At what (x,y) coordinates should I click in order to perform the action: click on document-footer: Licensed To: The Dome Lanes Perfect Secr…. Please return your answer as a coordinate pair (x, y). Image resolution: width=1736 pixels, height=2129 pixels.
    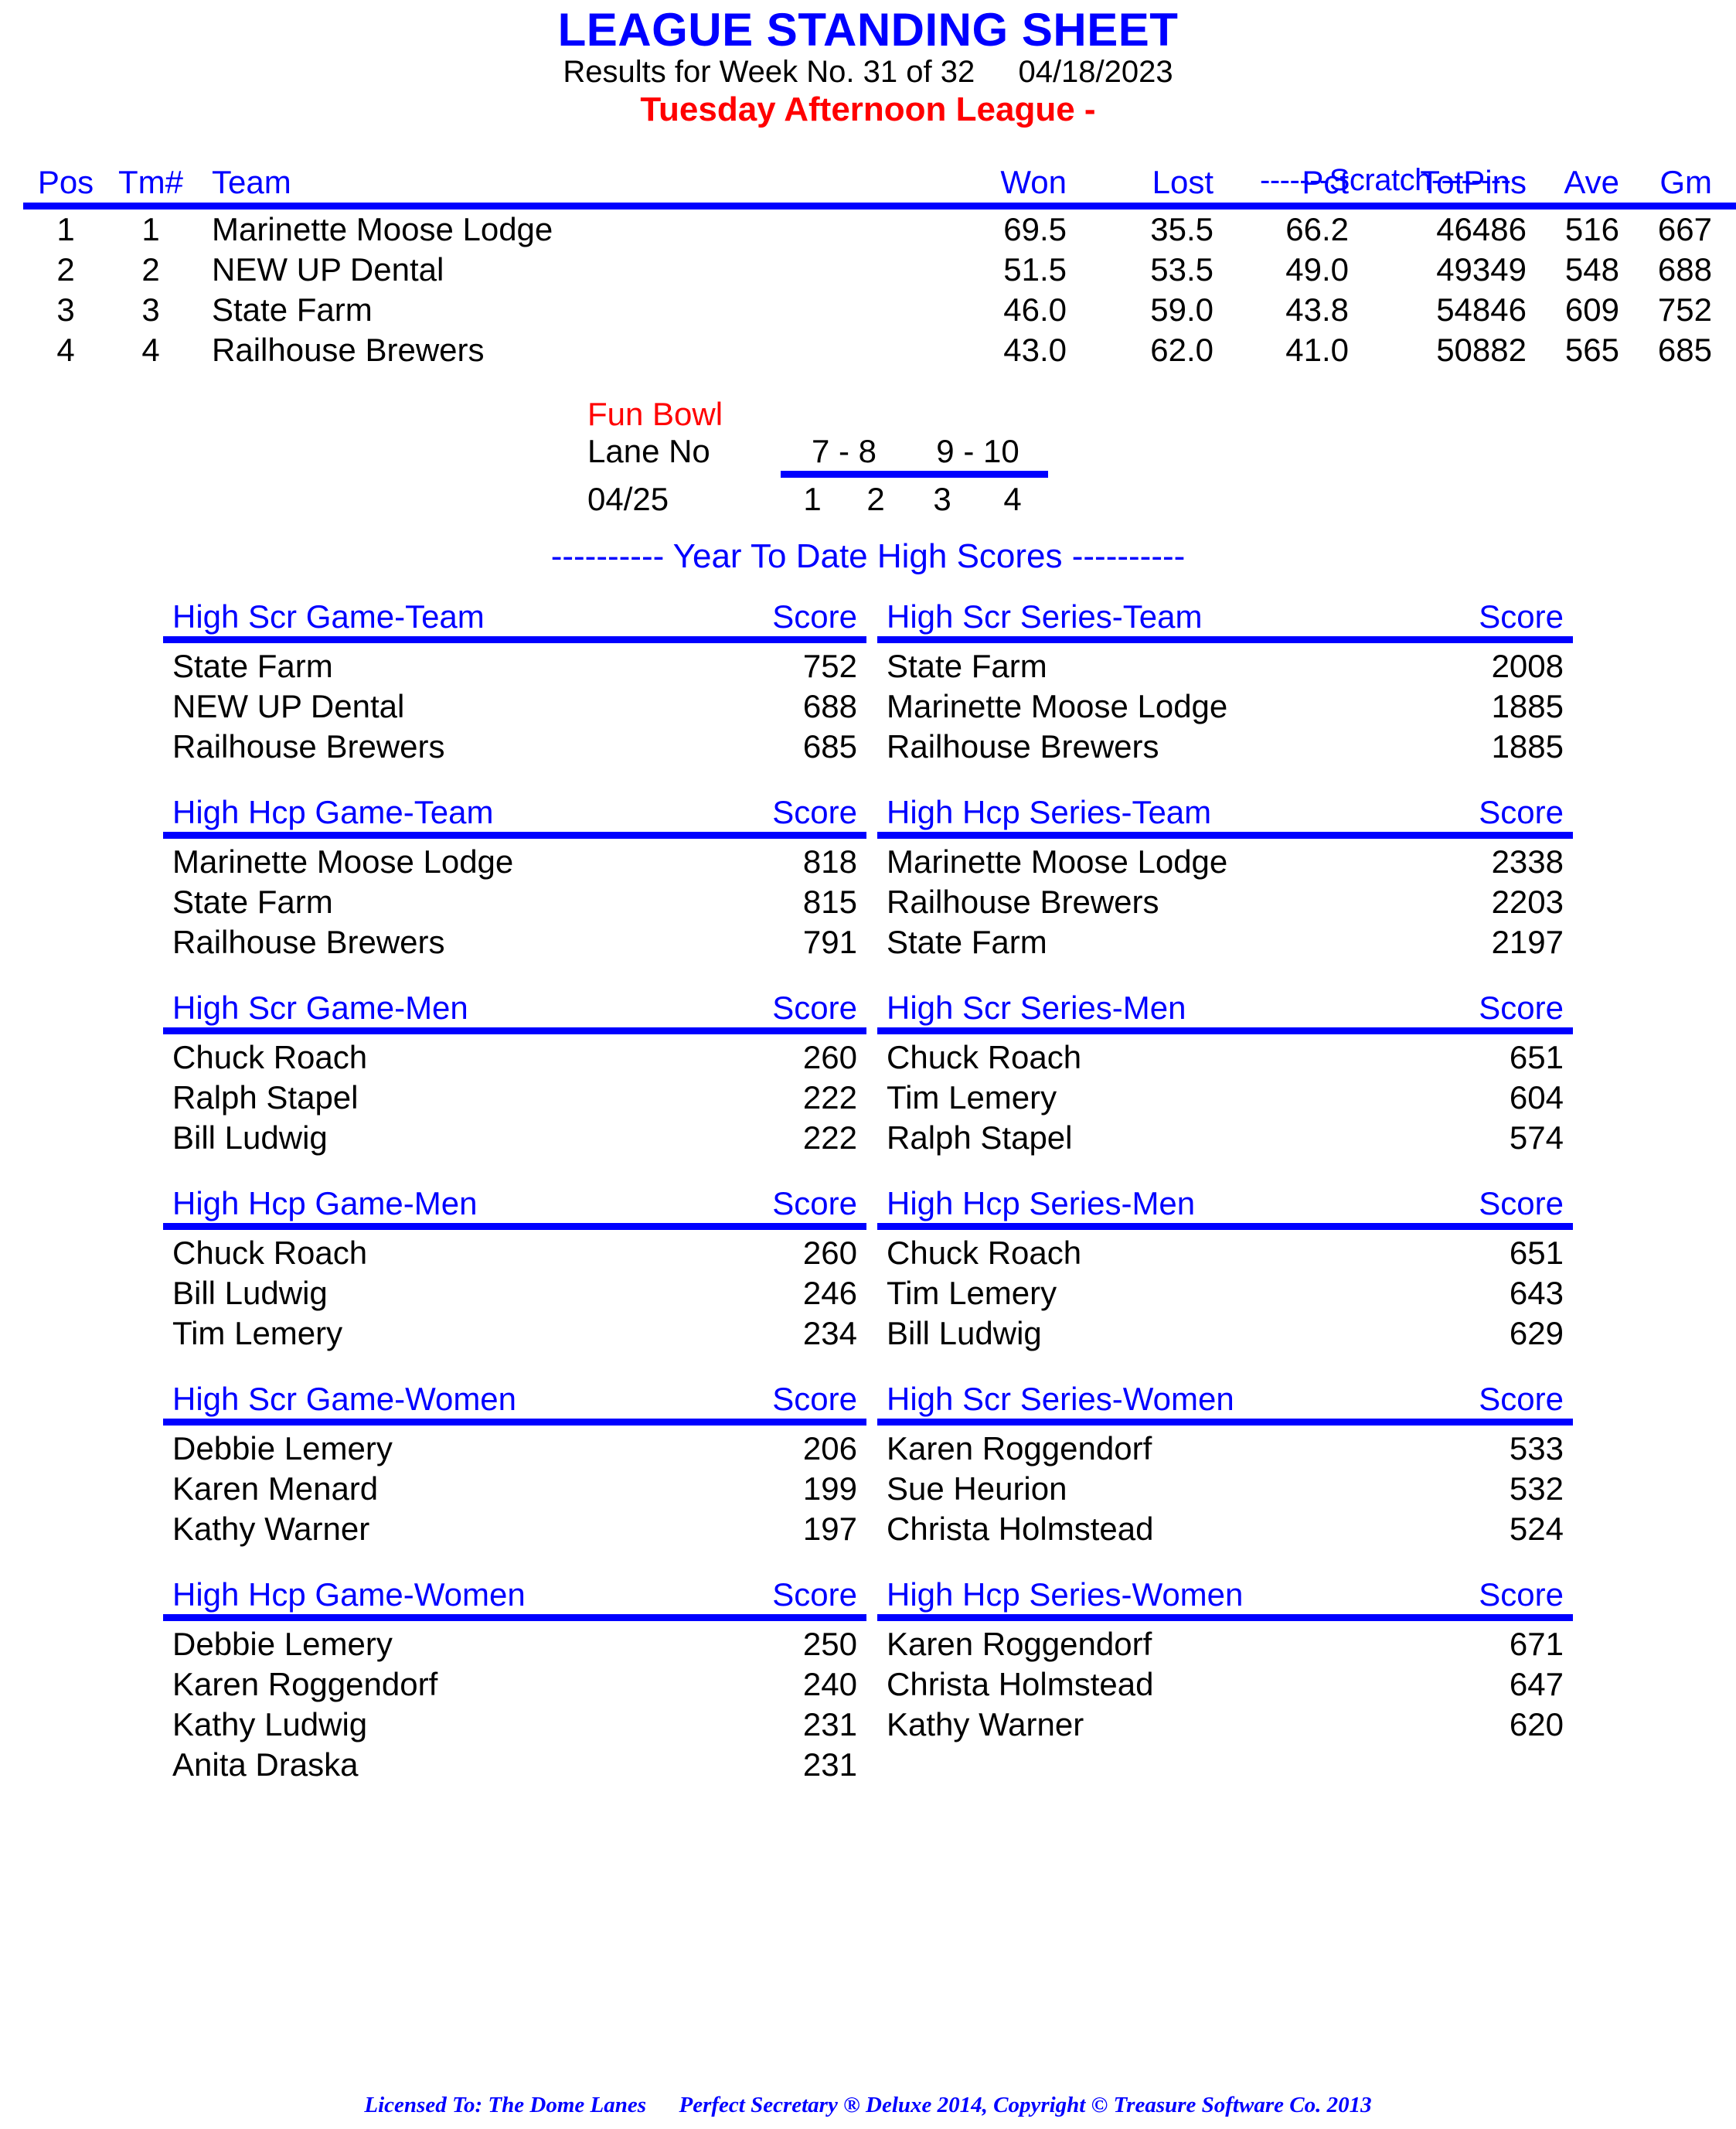
    Looking at the image, I should click on (868, 2105).